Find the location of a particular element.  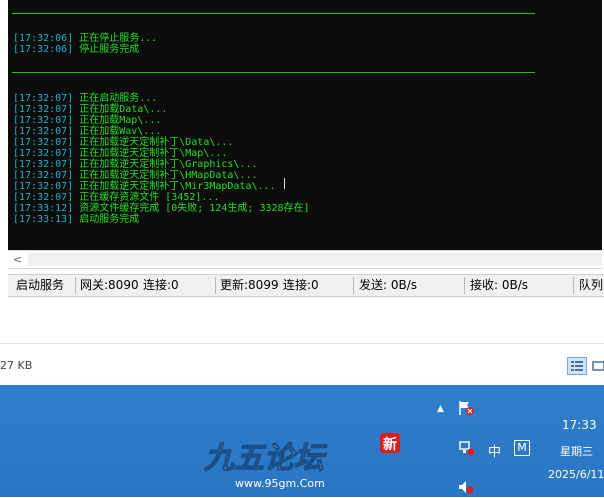

clock-time: 17:33 is located at coordinates (579, 425).